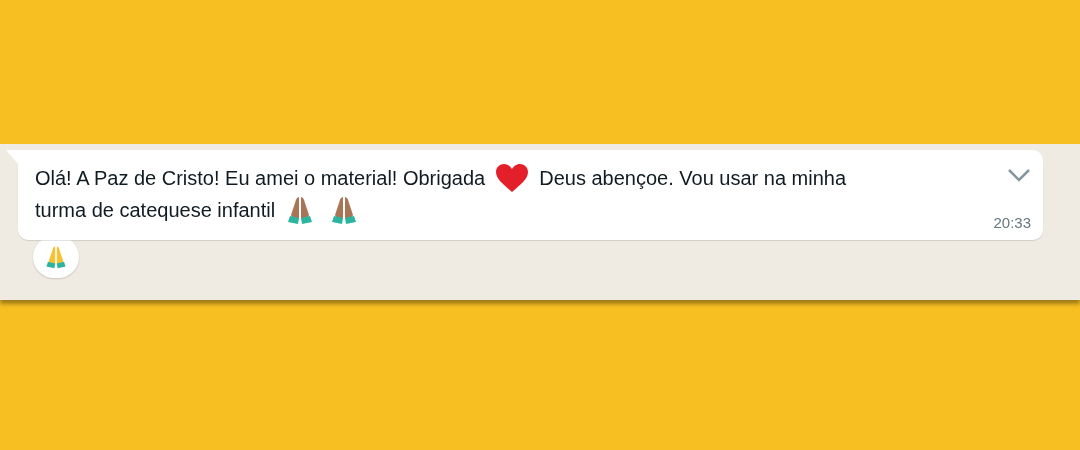 The width and height of the screenshot is (1080, 450). What do you see at coordinates (1019, 175) in the screenshot?
I see `chevron-down-icon` at bounding box center [1019, 175].